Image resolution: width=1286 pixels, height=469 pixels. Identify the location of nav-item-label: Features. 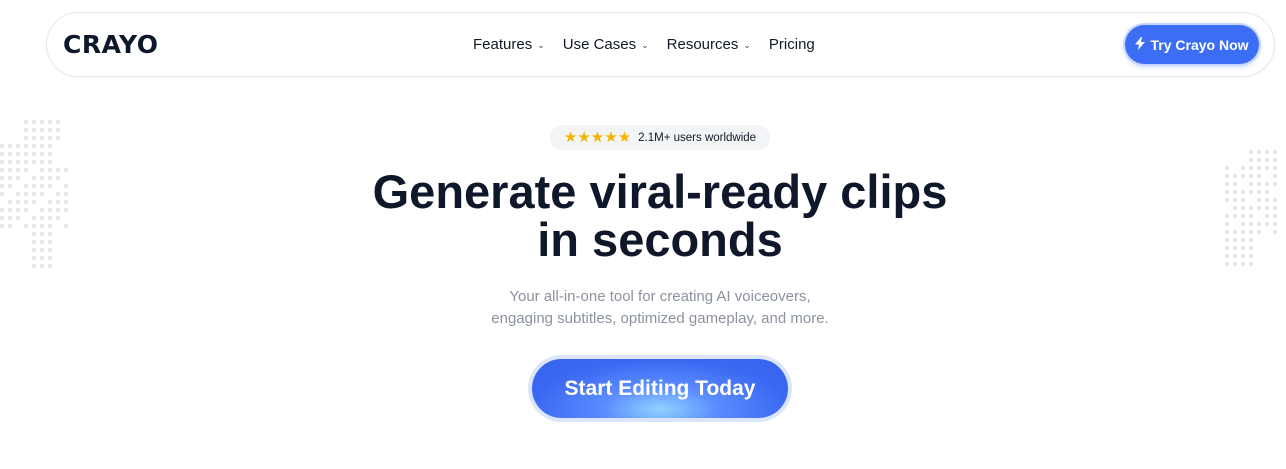
(503, 44).